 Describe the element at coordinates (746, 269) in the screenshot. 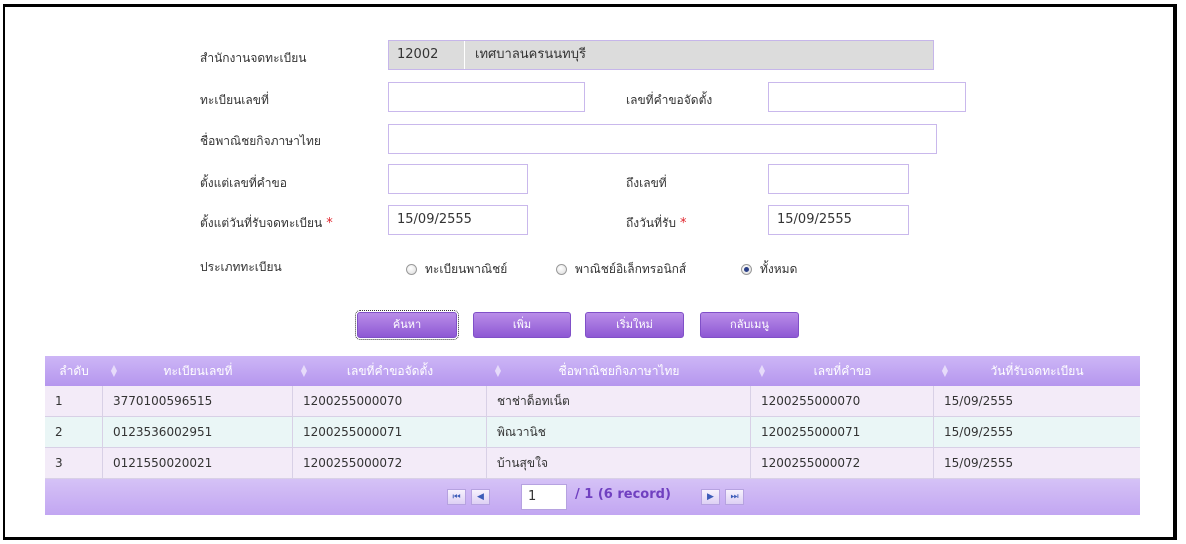

I see `radio-circle-selected` at that location.